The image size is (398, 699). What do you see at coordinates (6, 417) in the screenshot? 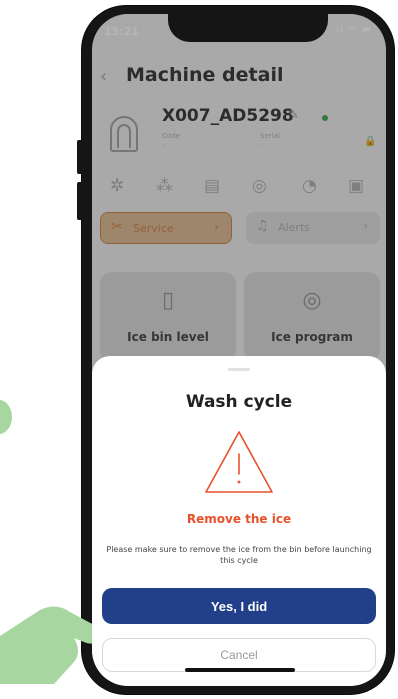
I see `decorative-leaf` at bounding box center [6, 417].